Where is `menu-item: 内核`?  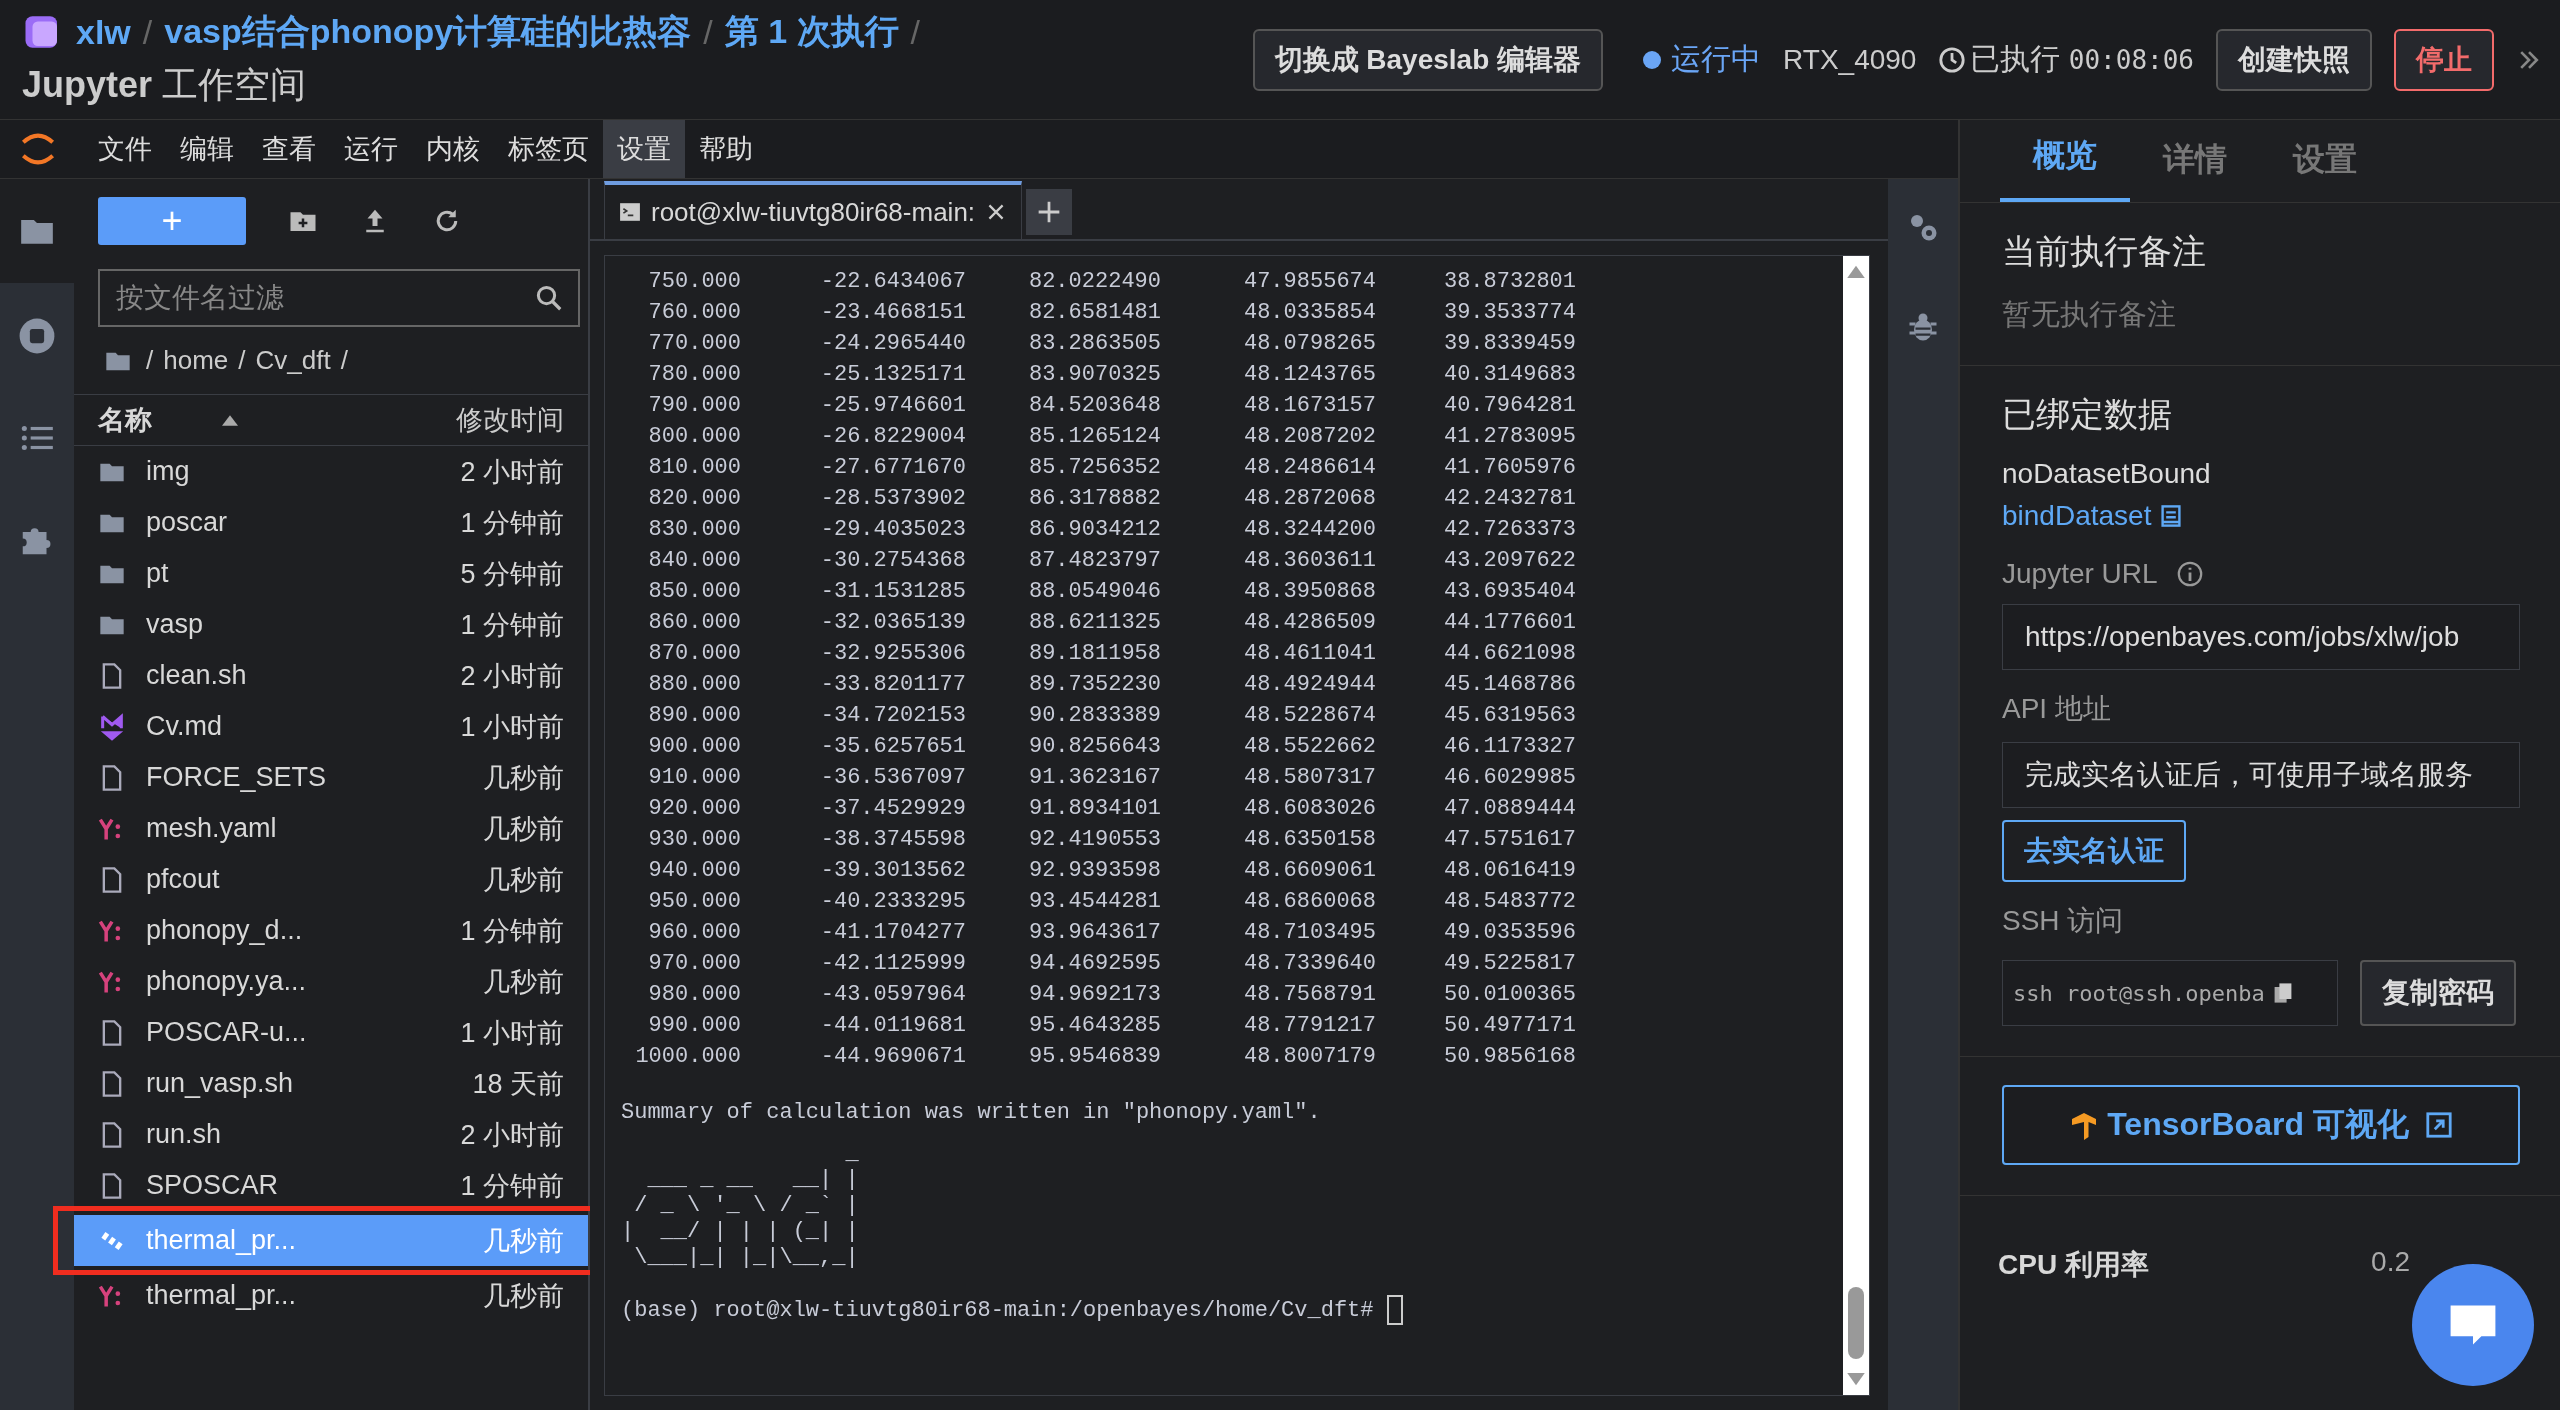 menu-item: 内核 is located at coordinates (453, 149).